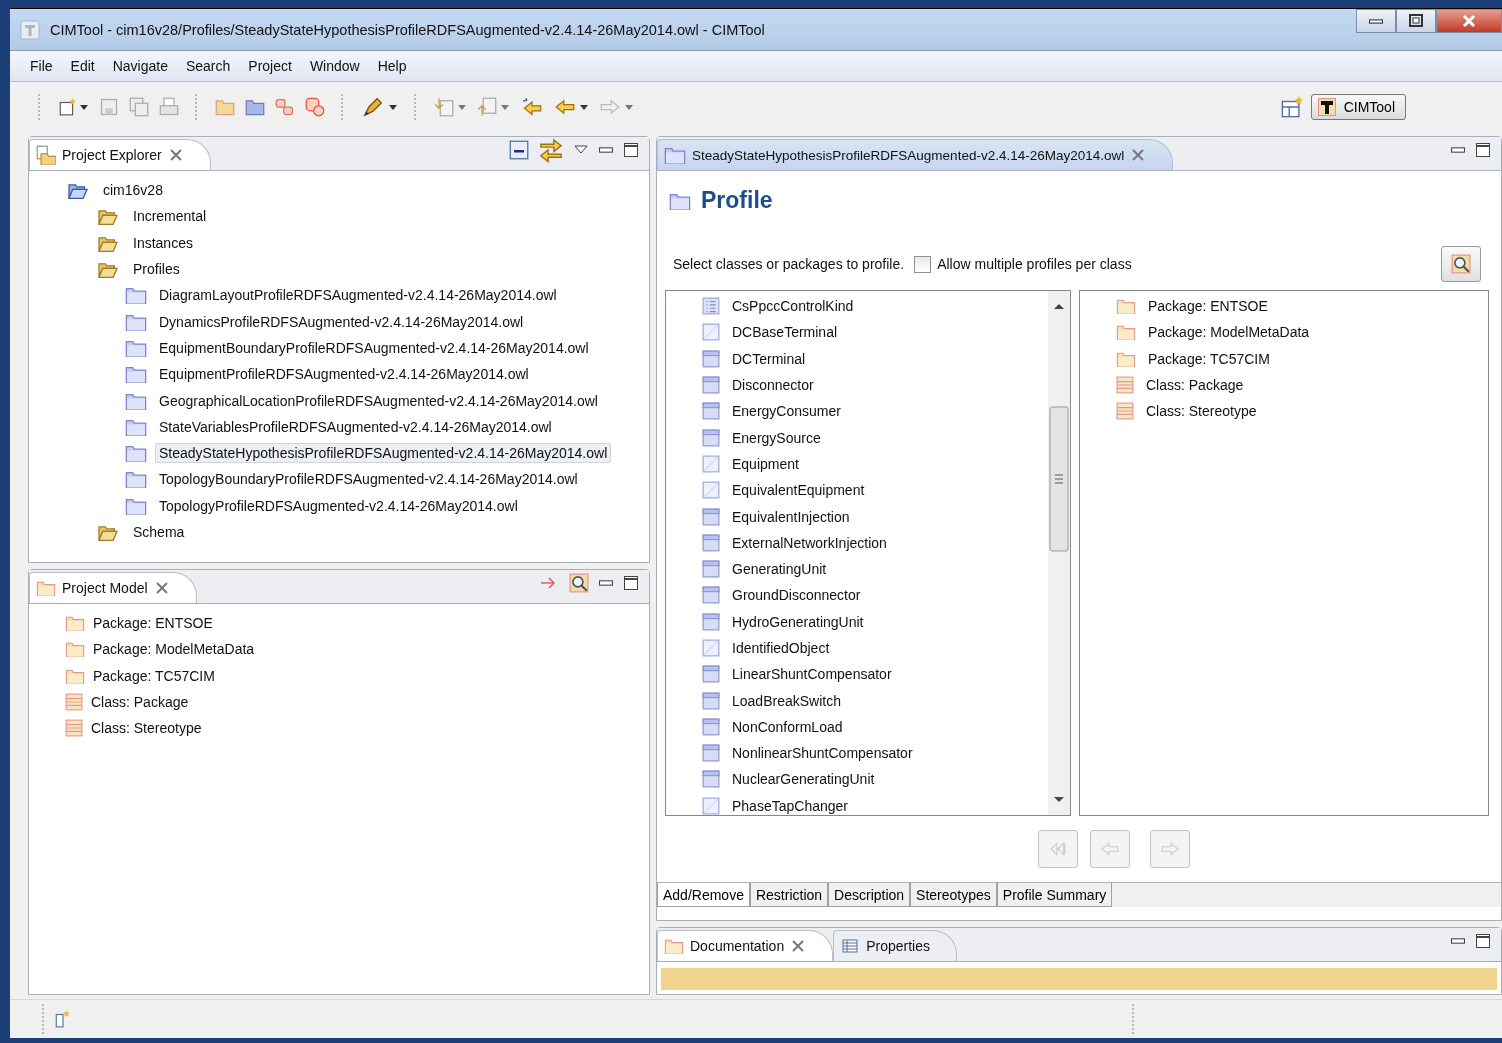 Image resolution: width=1502 pixels, height=1043 pixels. What do you see at coordinates (1469, 21) in the screenshot?
I see `close-button` at bounding box center [1469, 21].